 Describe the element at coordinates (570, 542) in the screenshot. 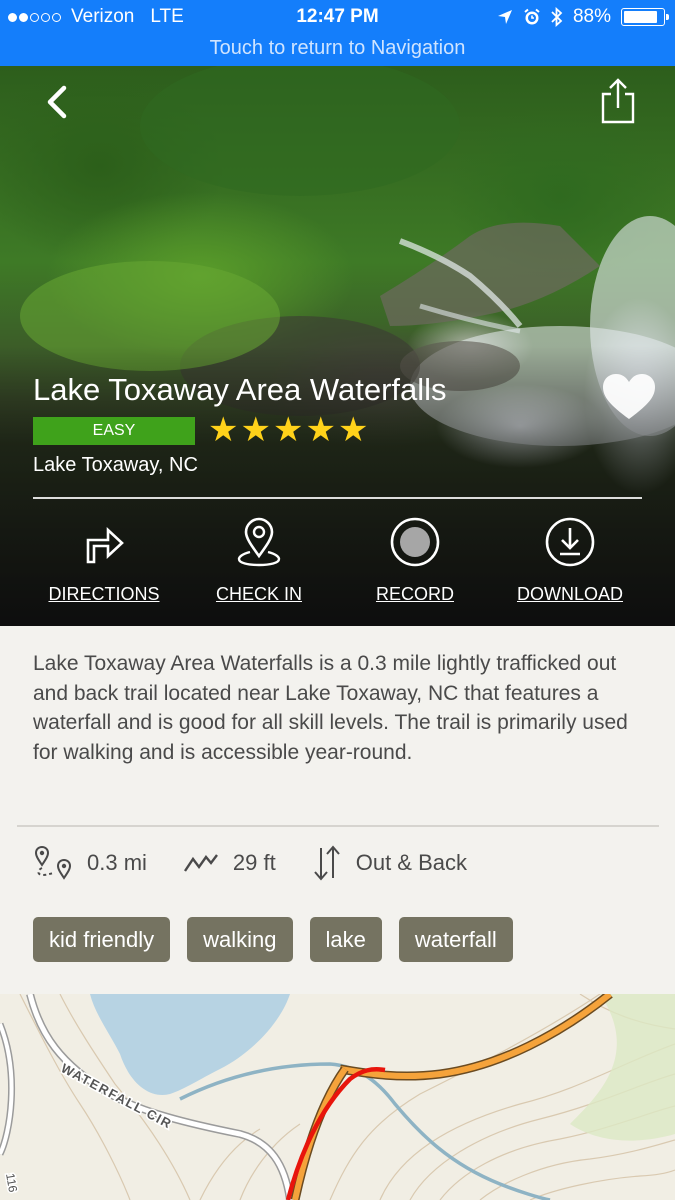

I see `download-icon` at that location.